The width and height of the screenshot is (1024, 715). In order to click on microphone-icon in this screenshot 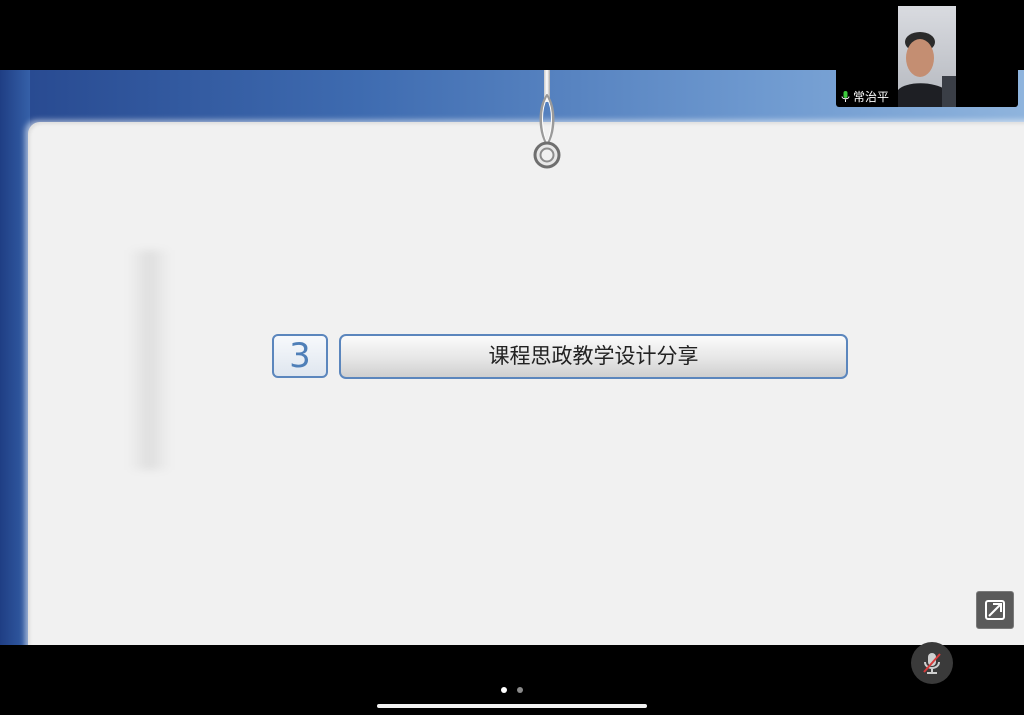, I will do `click(845, 96)`.